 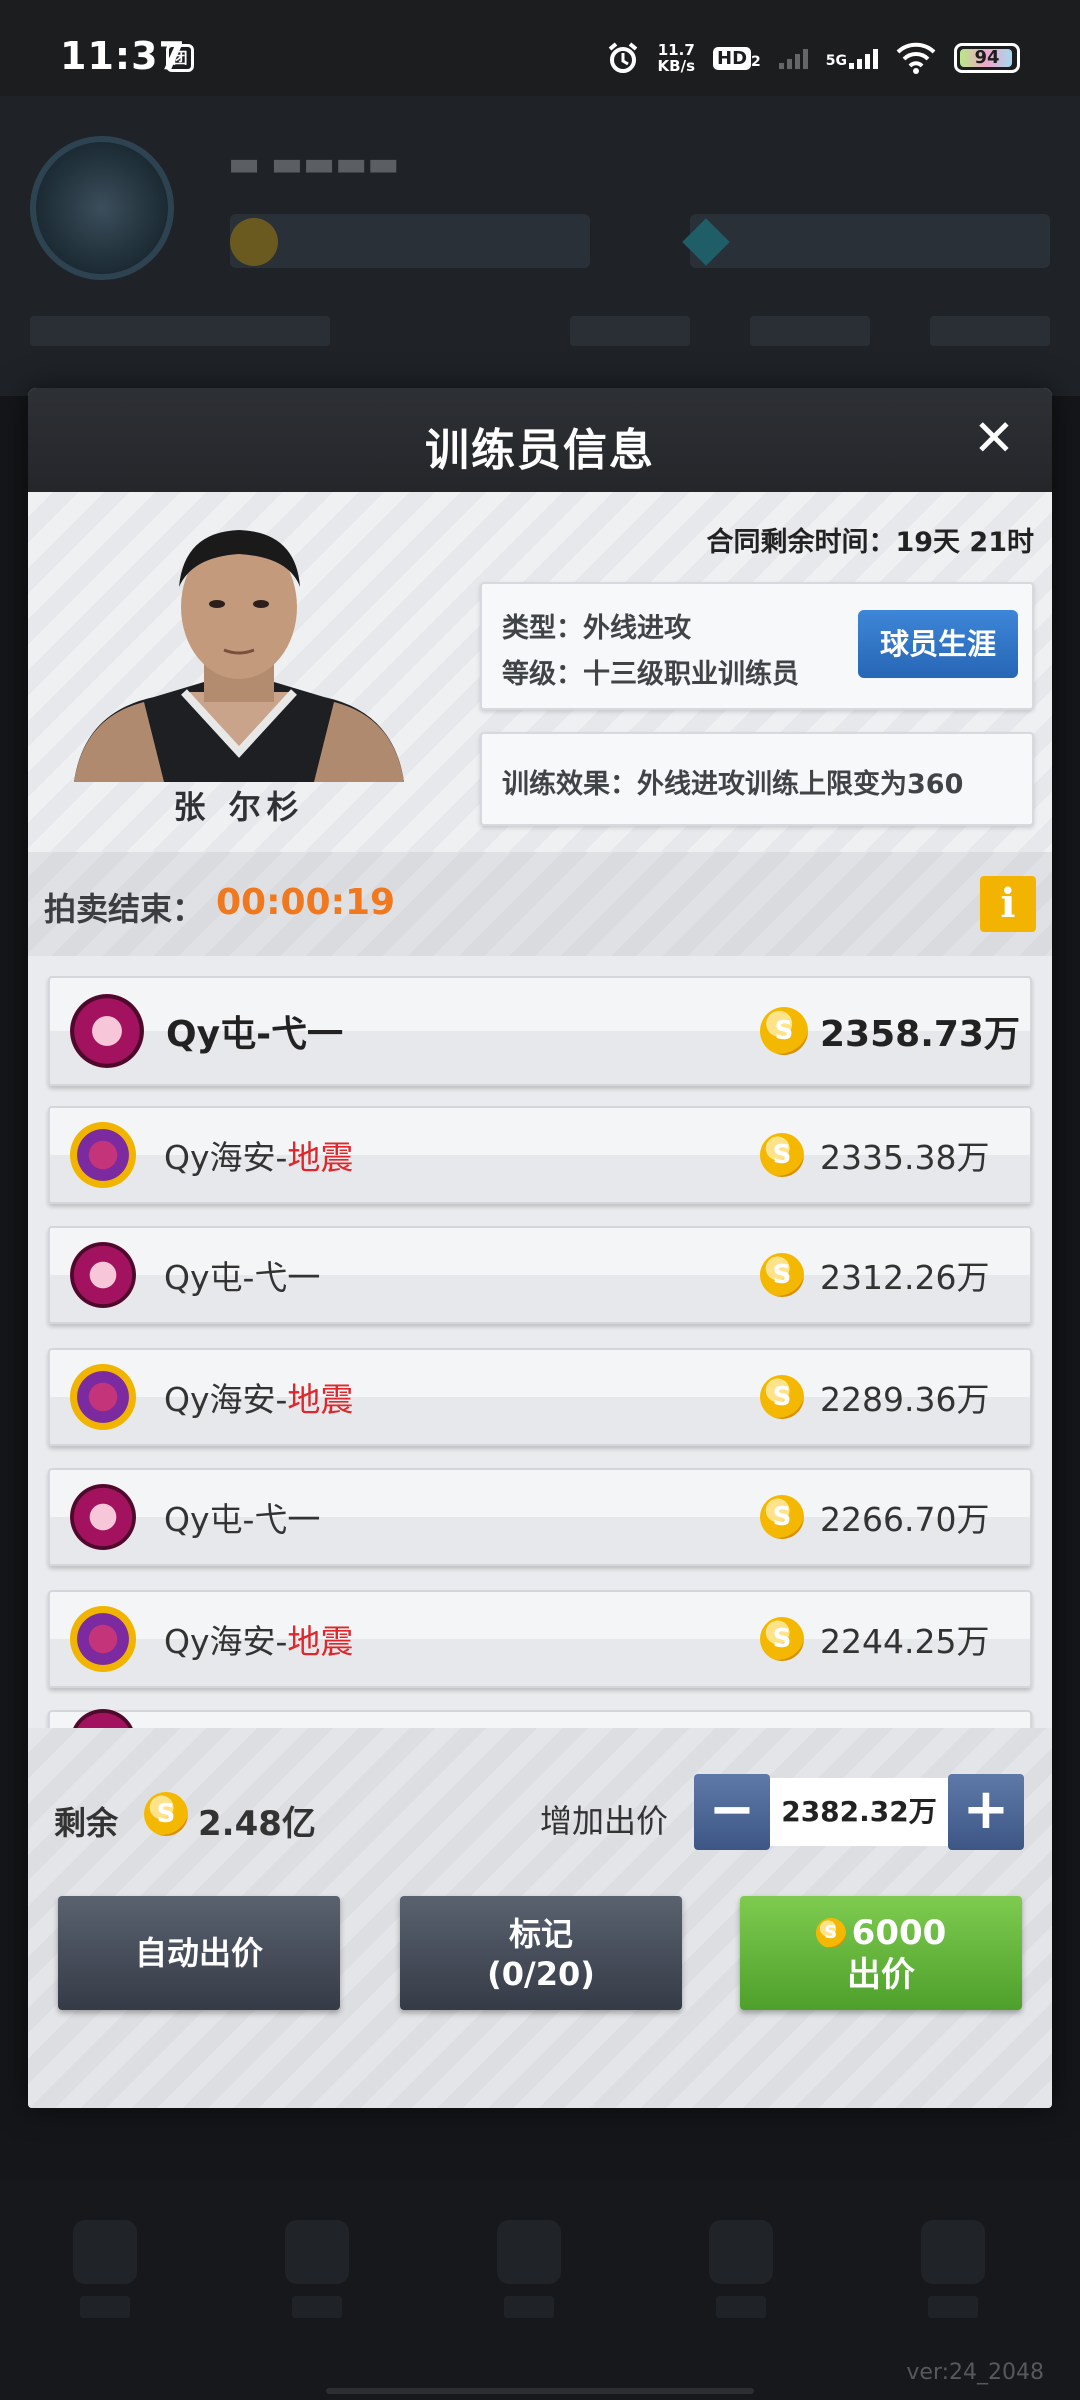 I want to click on bid-amount: 2244.25万, so click(x=905, y=1641).